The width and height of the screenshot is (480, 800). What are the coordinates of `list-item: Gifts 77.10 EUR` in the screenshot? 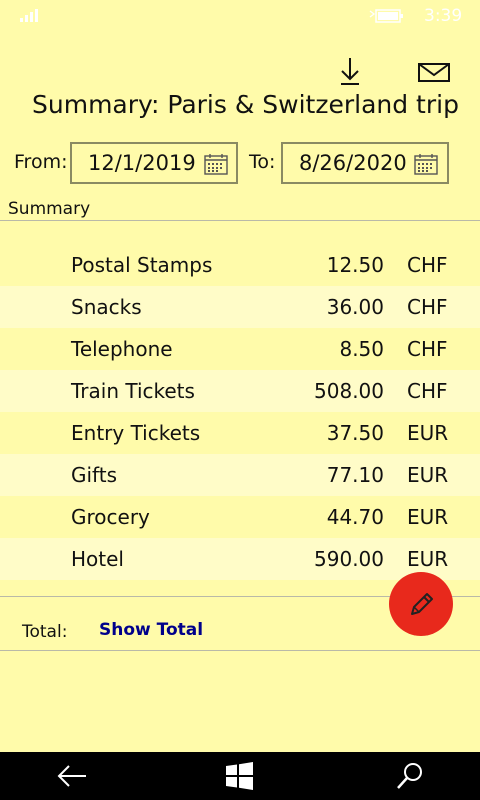 It's located at (240, 475).